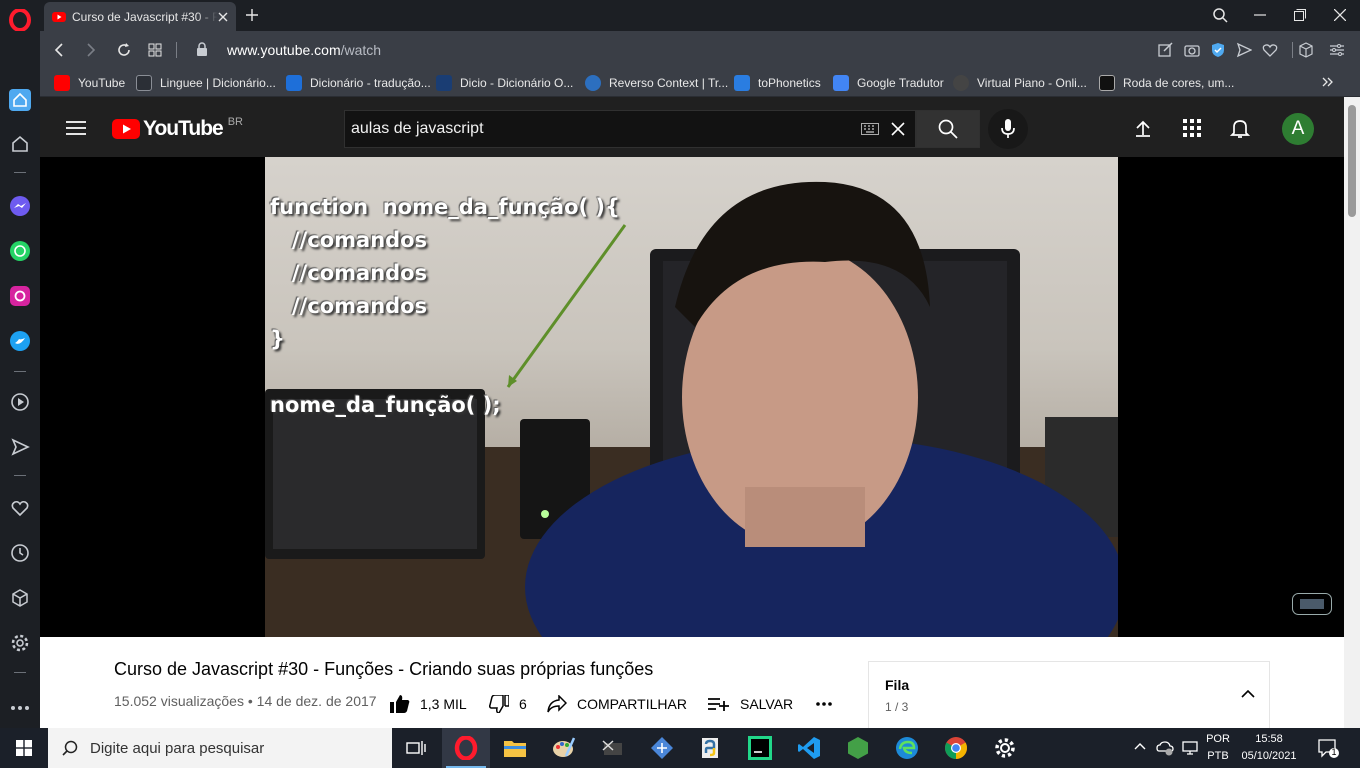 Image resolution: width=1360 pixels, height=768 pixels. Describe the element at coordinates (1300, 15) in the screenshot. I see `restore-button` at that location.